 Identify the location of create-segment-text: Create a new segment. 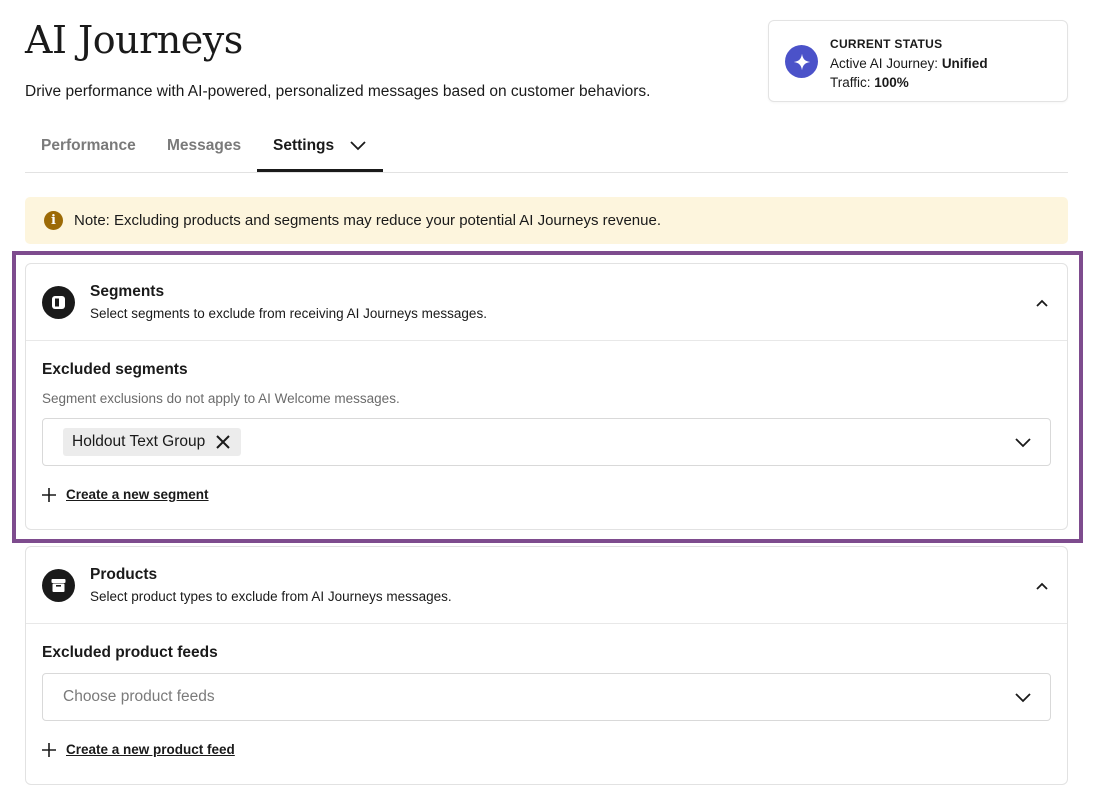
(137, 494).